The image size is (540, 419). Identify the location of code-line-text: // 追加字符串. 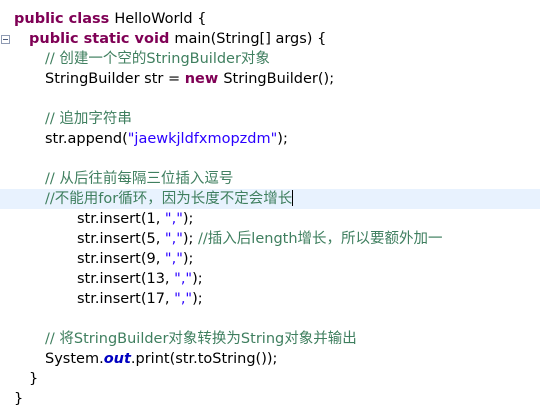
(88, 119).